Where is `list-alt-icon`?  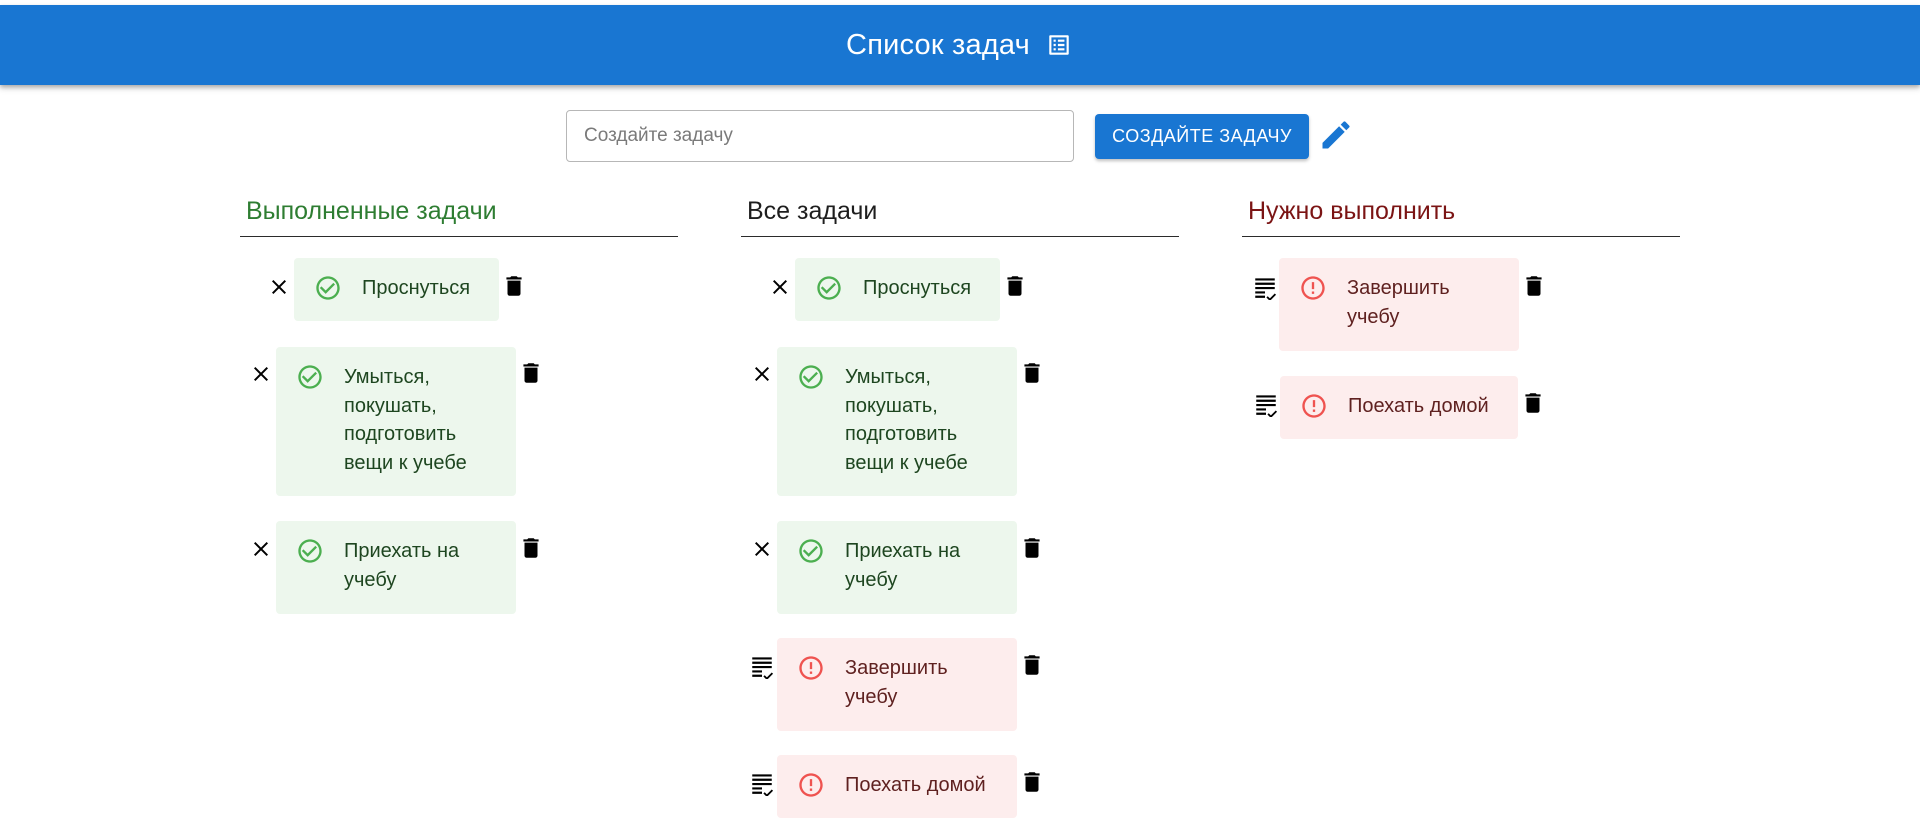 list-alt-icon is located at coordinates (1060, 45).